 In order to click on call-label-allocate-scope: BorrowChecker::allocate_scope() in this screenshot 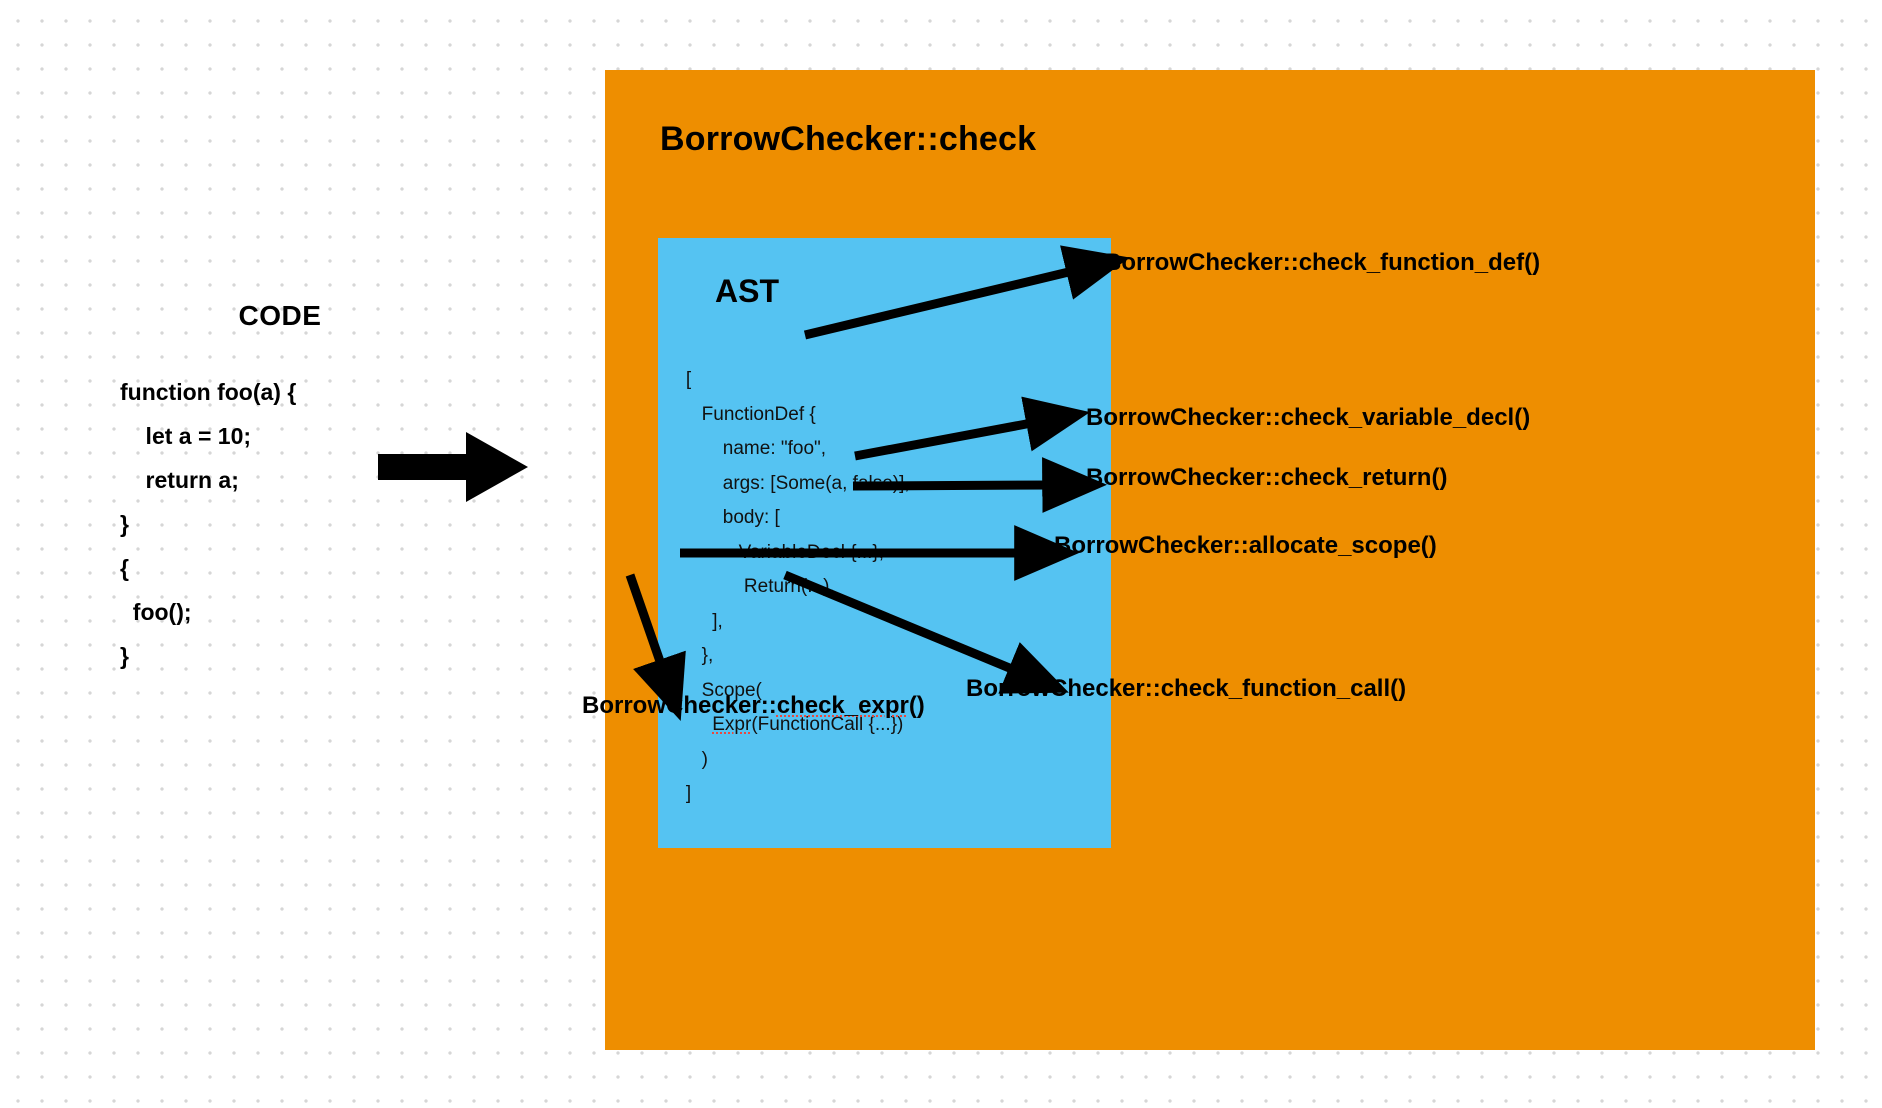, I will do `click(1245, 545)`.